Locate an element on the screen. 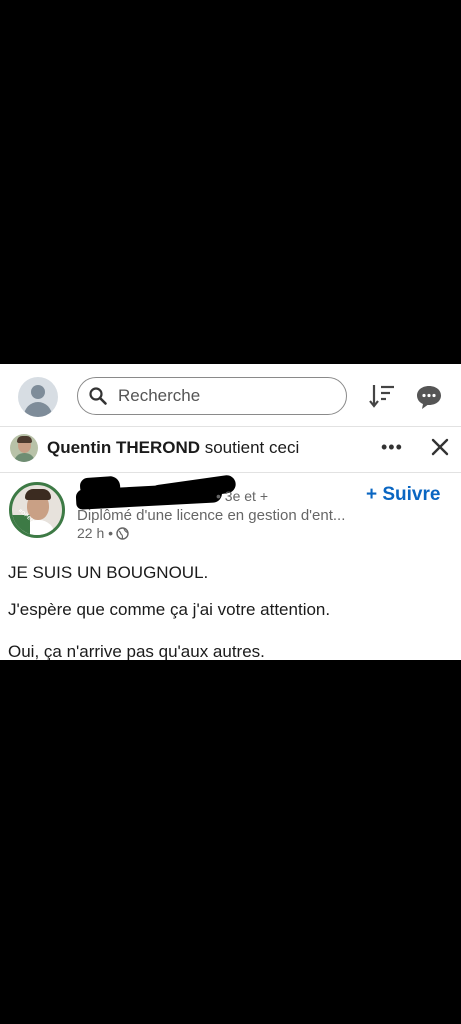  context-action: soutient ceci is located at coordinates (250, 447).